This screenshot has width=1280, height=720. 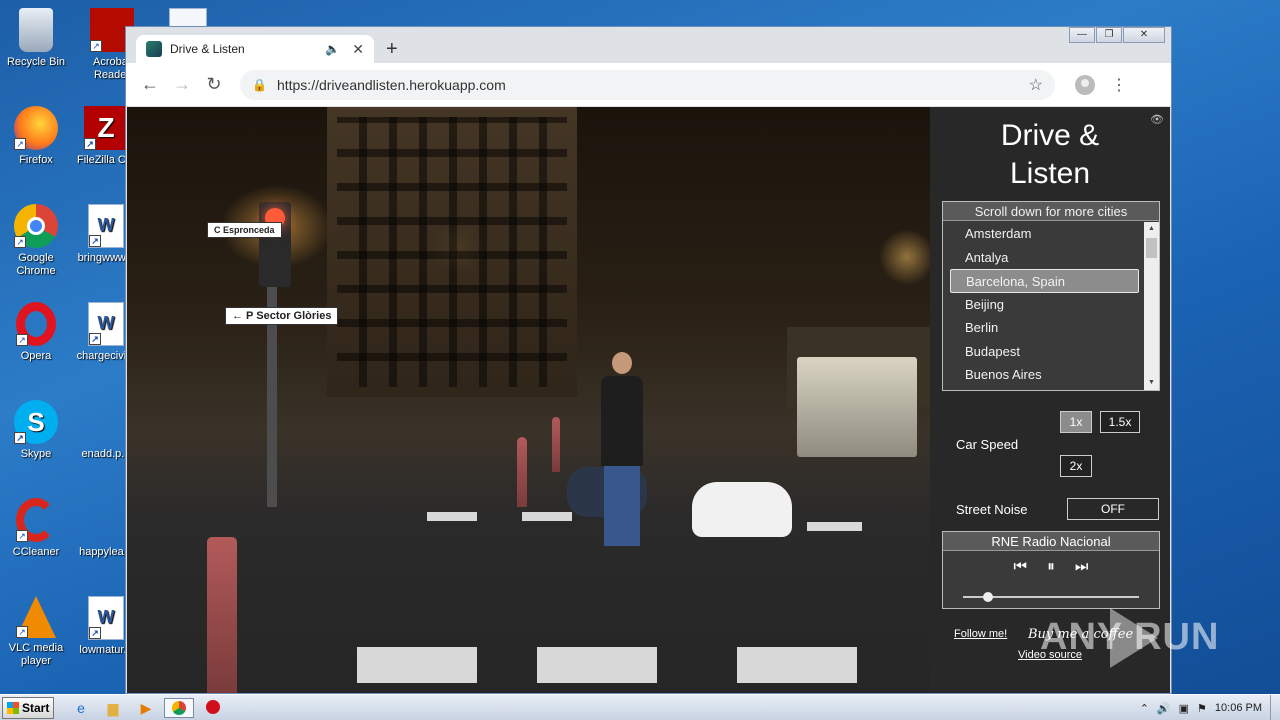 What do you see at coordinates (36, 160) in the screenshot?
I see `desktop-icon-label: Firefox` at bounding box center [36, 160].